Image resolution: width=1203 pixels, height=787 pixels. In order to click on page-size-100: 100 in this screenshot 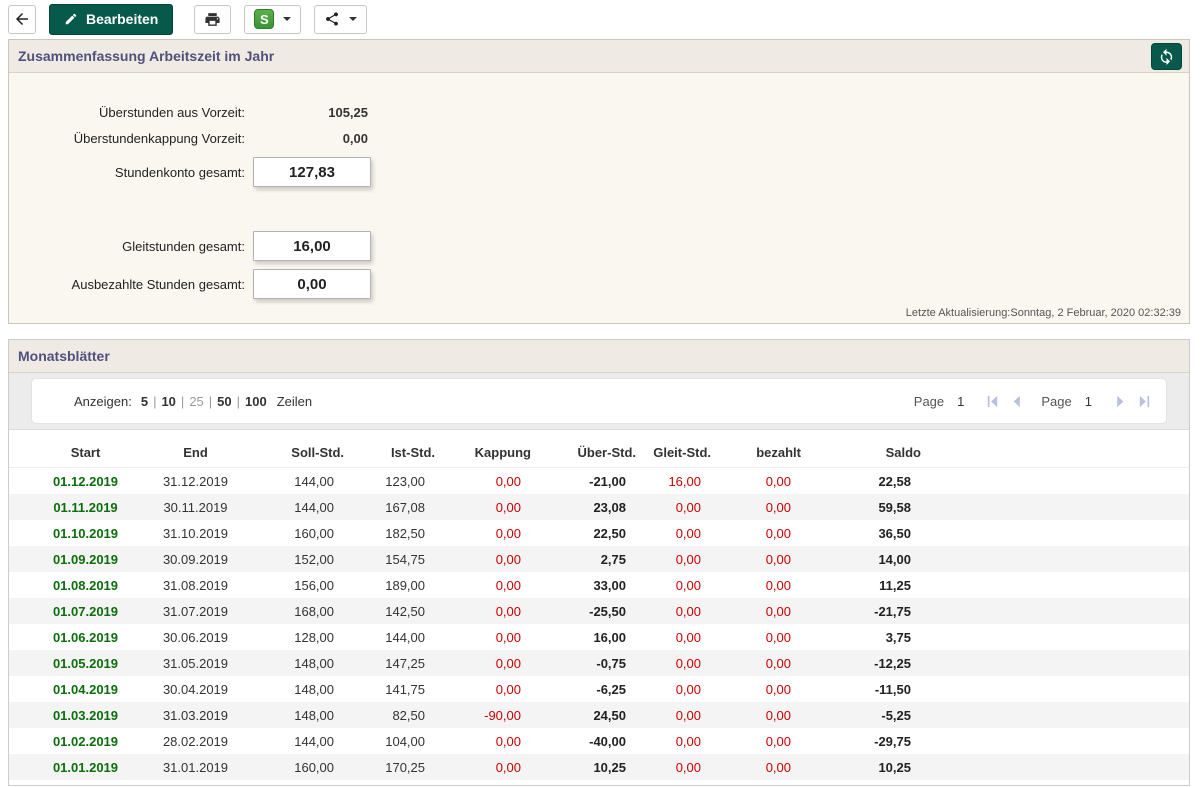, I will do `click(256, 401)`.